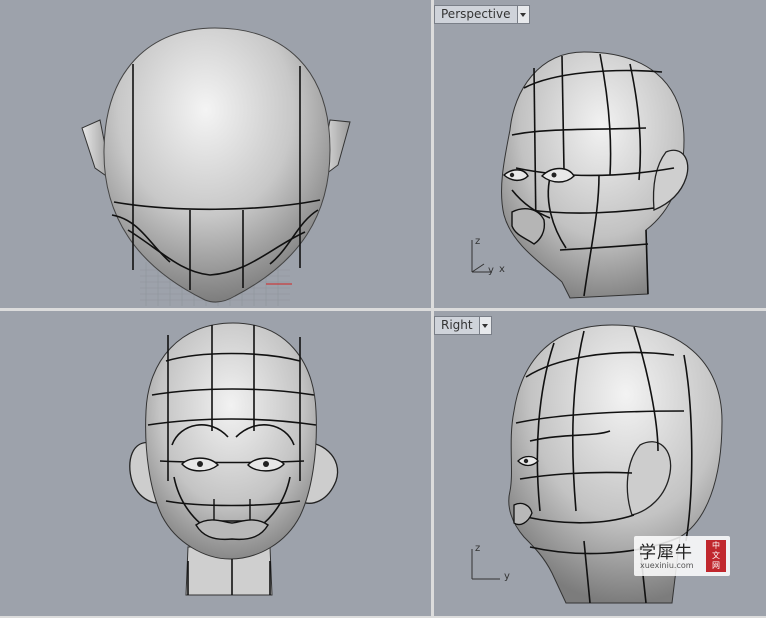 The height and width of the screenshot is (618, 766). I want to click on seal-char: 文, so click(716, 555).